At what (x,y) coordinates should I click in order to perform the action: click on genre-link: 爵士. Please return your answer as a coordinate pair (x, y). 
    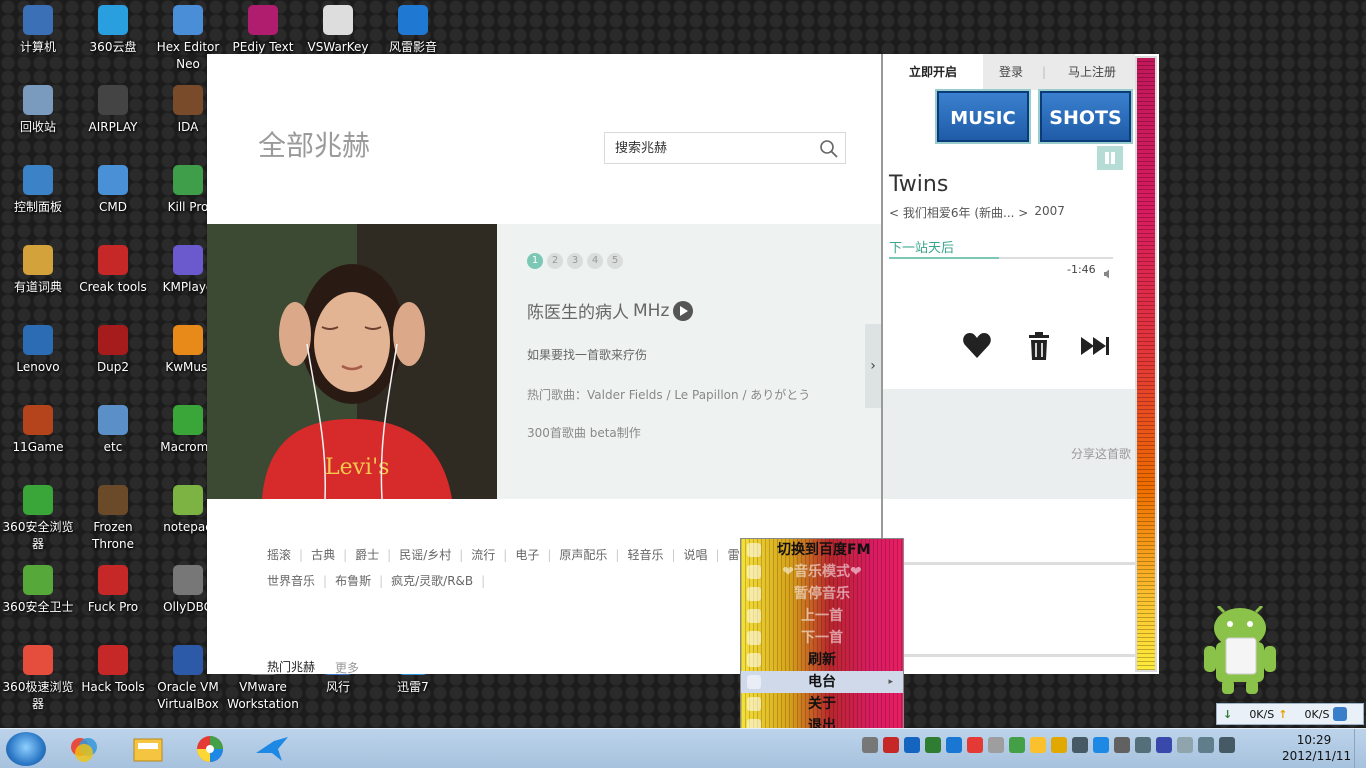
    Looking at the image, I should click on (367, 555).